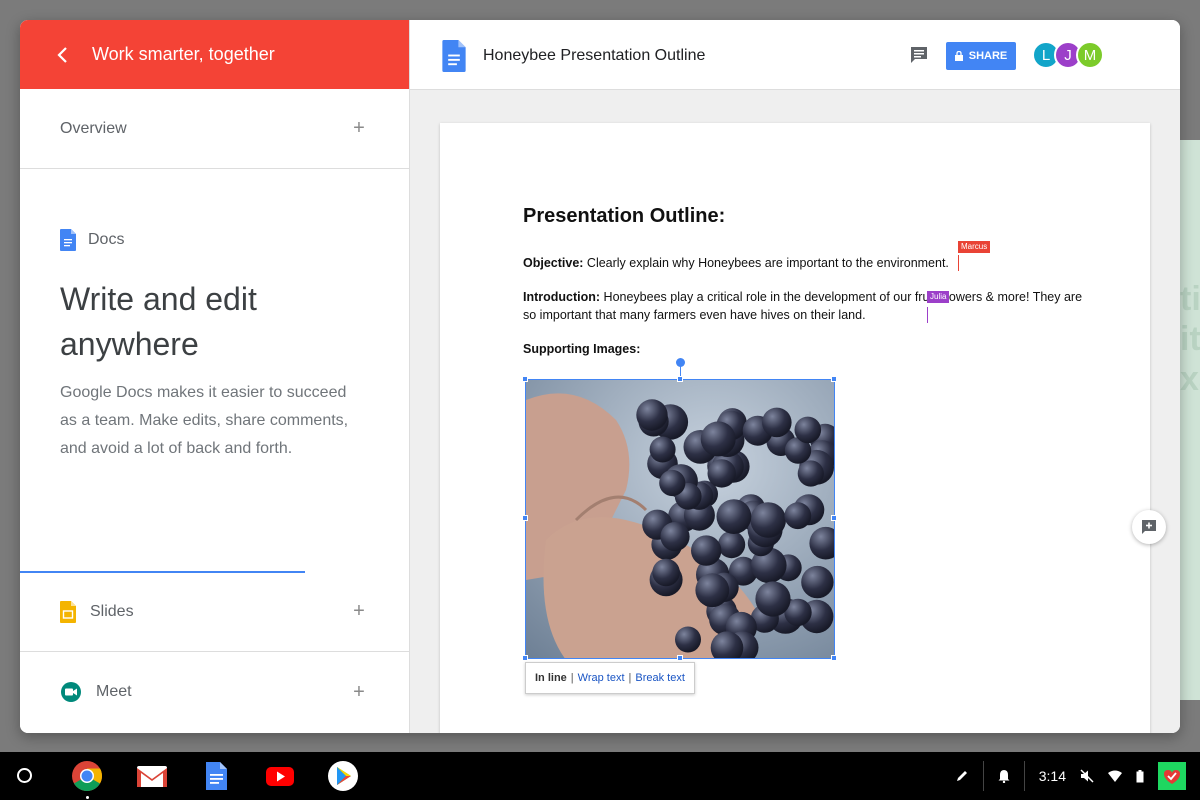 The image size is (1200, 800). Describe the element at coordinates (660, 678) in the screenshot. I see `break-text-option: Break text` at that location.